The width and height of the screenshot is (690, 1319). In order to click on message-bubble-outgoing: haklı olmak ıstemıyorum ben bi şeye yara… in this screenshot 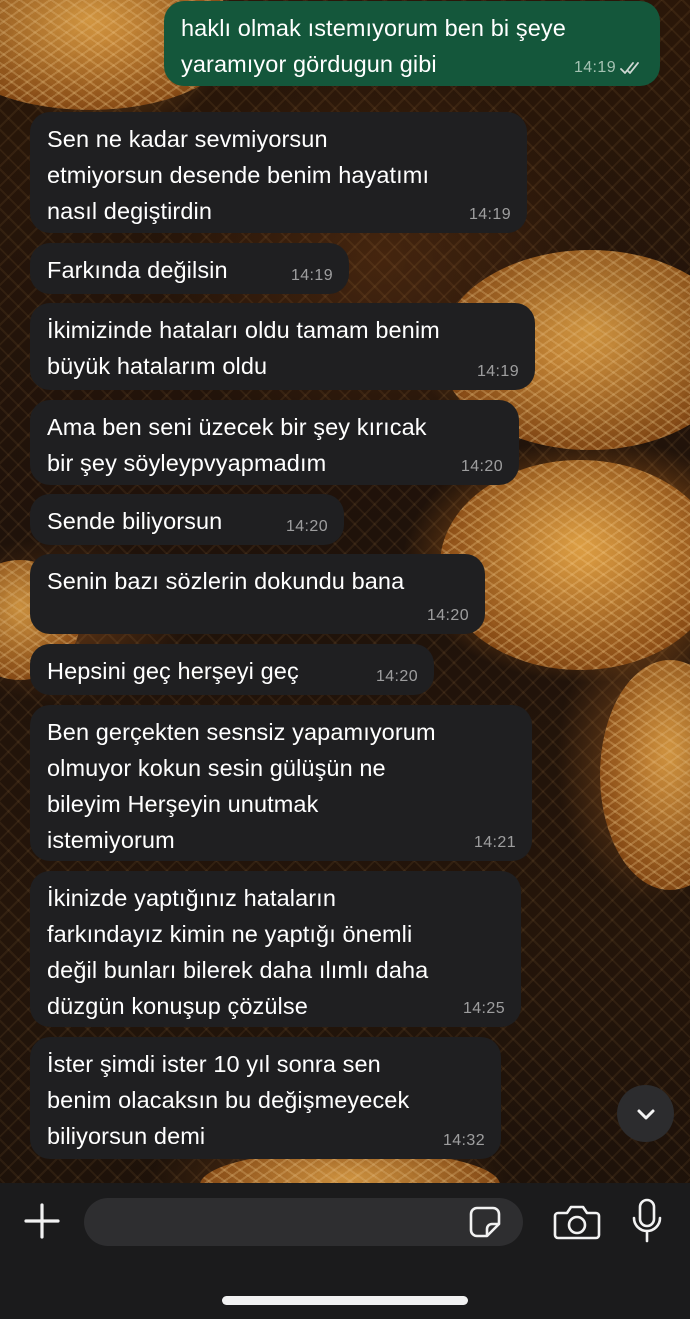, I will do `click(412, 43)`.